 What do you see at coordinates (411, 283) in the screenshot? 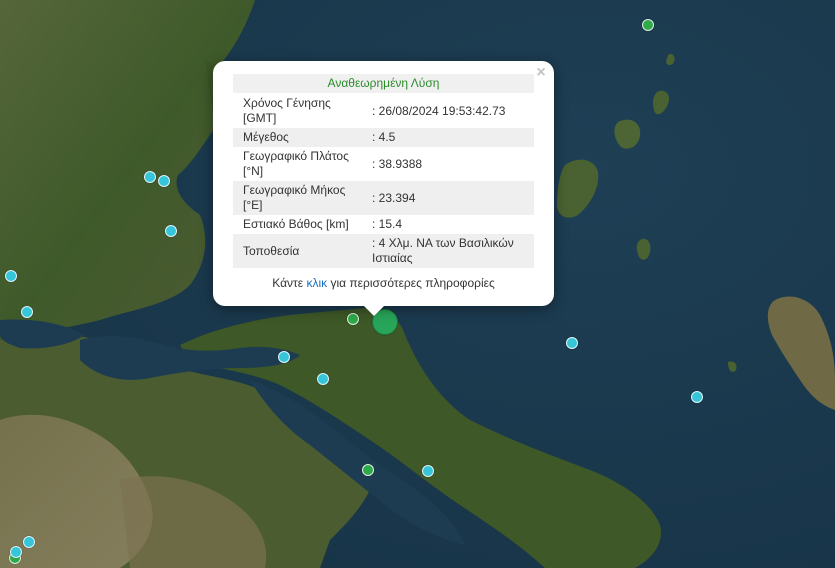
I see `more-info-suffix: για περισσότερες πληροφορίες` at bounding box center [411, 283].